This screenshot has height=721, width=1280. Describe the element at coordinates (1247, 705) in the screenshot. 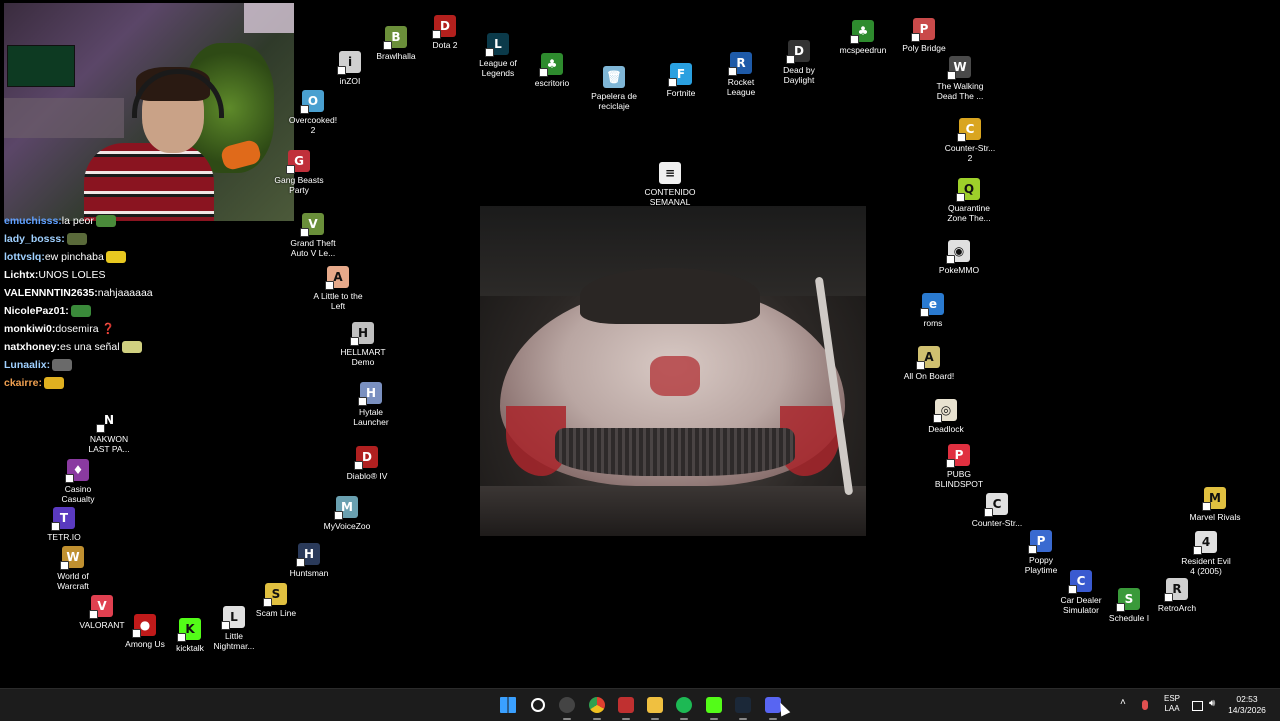

I see `clock: 02:53 14/3/2026` at that location.